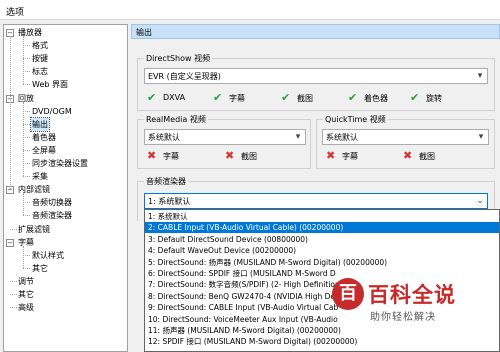  Describe the element at coordinates (322, 216) in the screenshot. I see `audio-renderer-option: 1: 系统默认` at that location.